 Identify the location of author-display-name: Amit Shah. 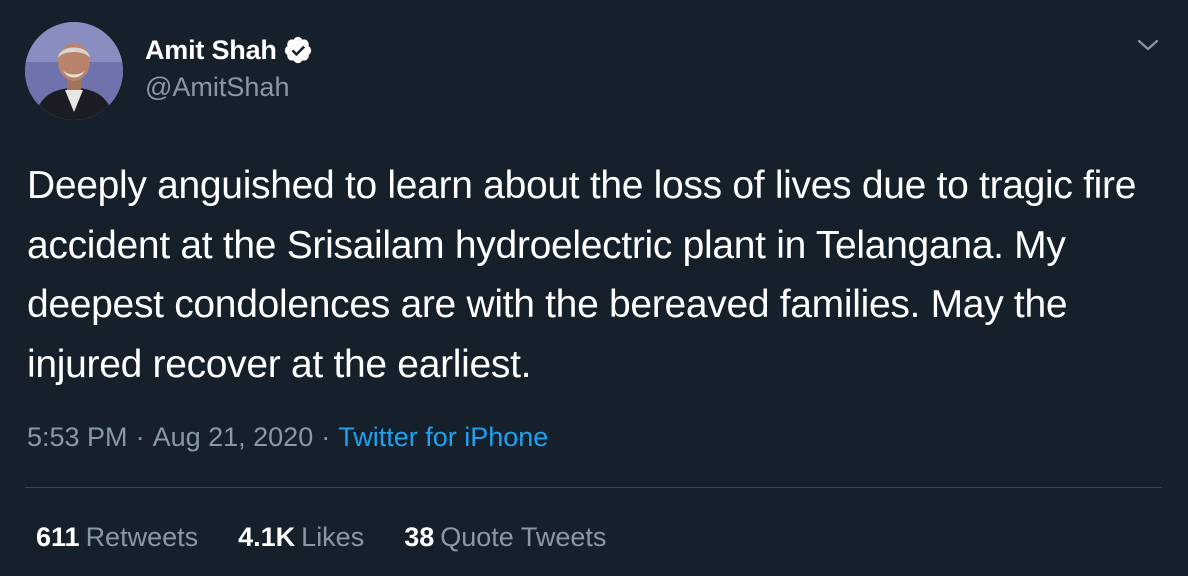
(211, 50).